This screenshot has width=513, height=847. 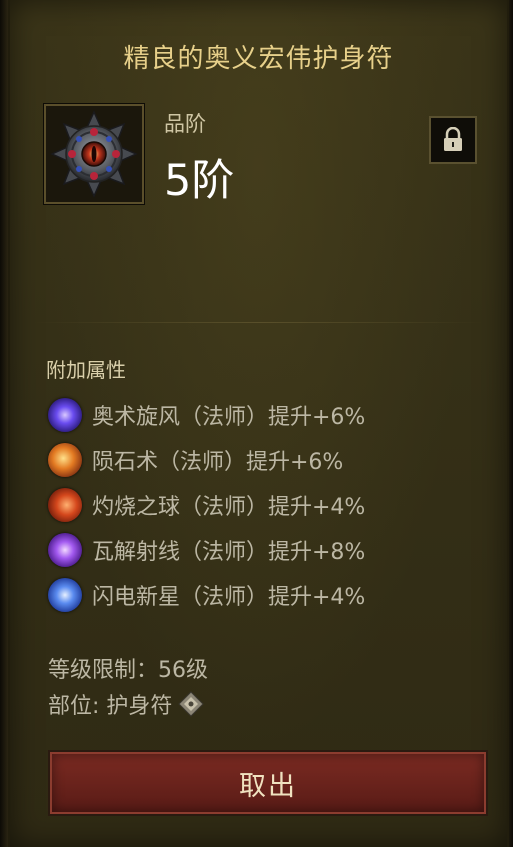 I want to click on attribute-row: 闪电新星（法师）提升+4%, so click(x=263, y=594).